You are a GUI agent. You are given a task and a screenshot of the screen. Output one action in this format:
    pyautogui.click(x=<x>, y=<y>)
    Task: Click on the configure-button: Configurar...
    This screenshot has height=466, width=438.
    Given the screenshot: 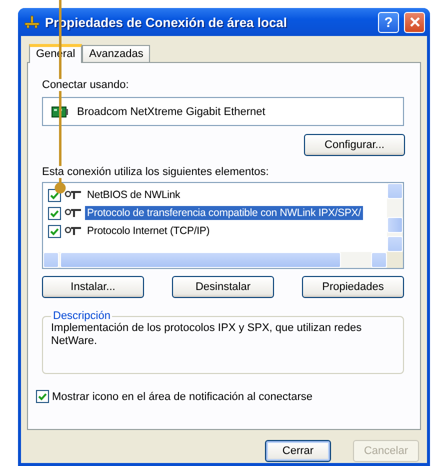 What is the action you would take?
    pyautogui.click(x=354, y=145)
    